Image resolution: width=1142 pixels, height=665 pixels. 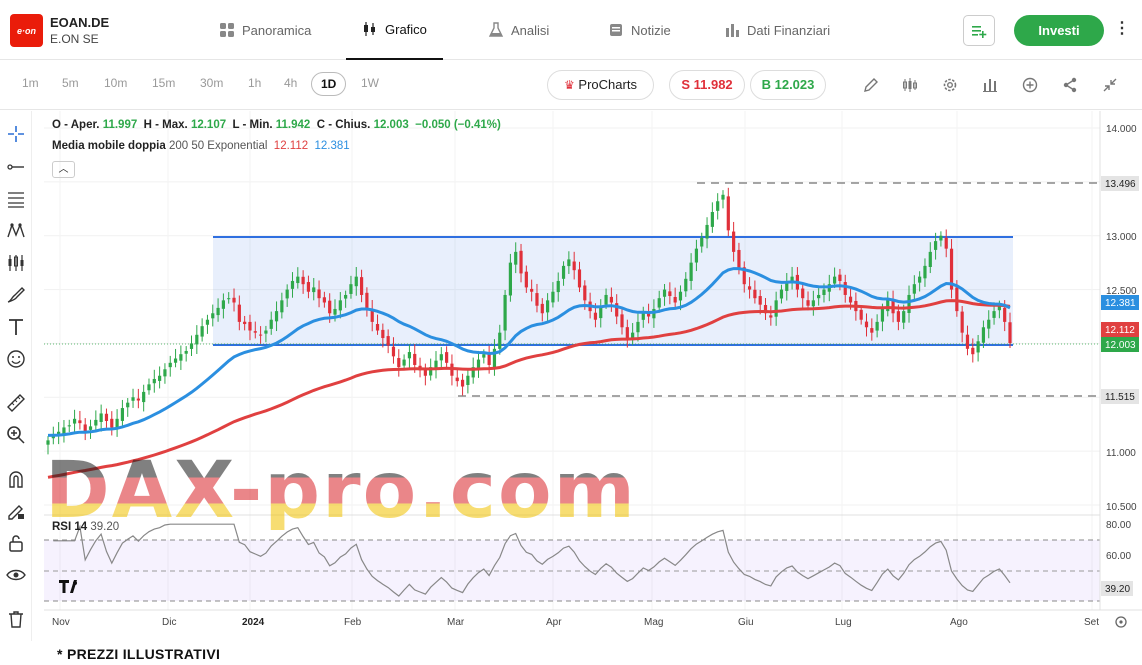 I want to click on rsi-tick: 60.00, so click(x=1118, y=556).